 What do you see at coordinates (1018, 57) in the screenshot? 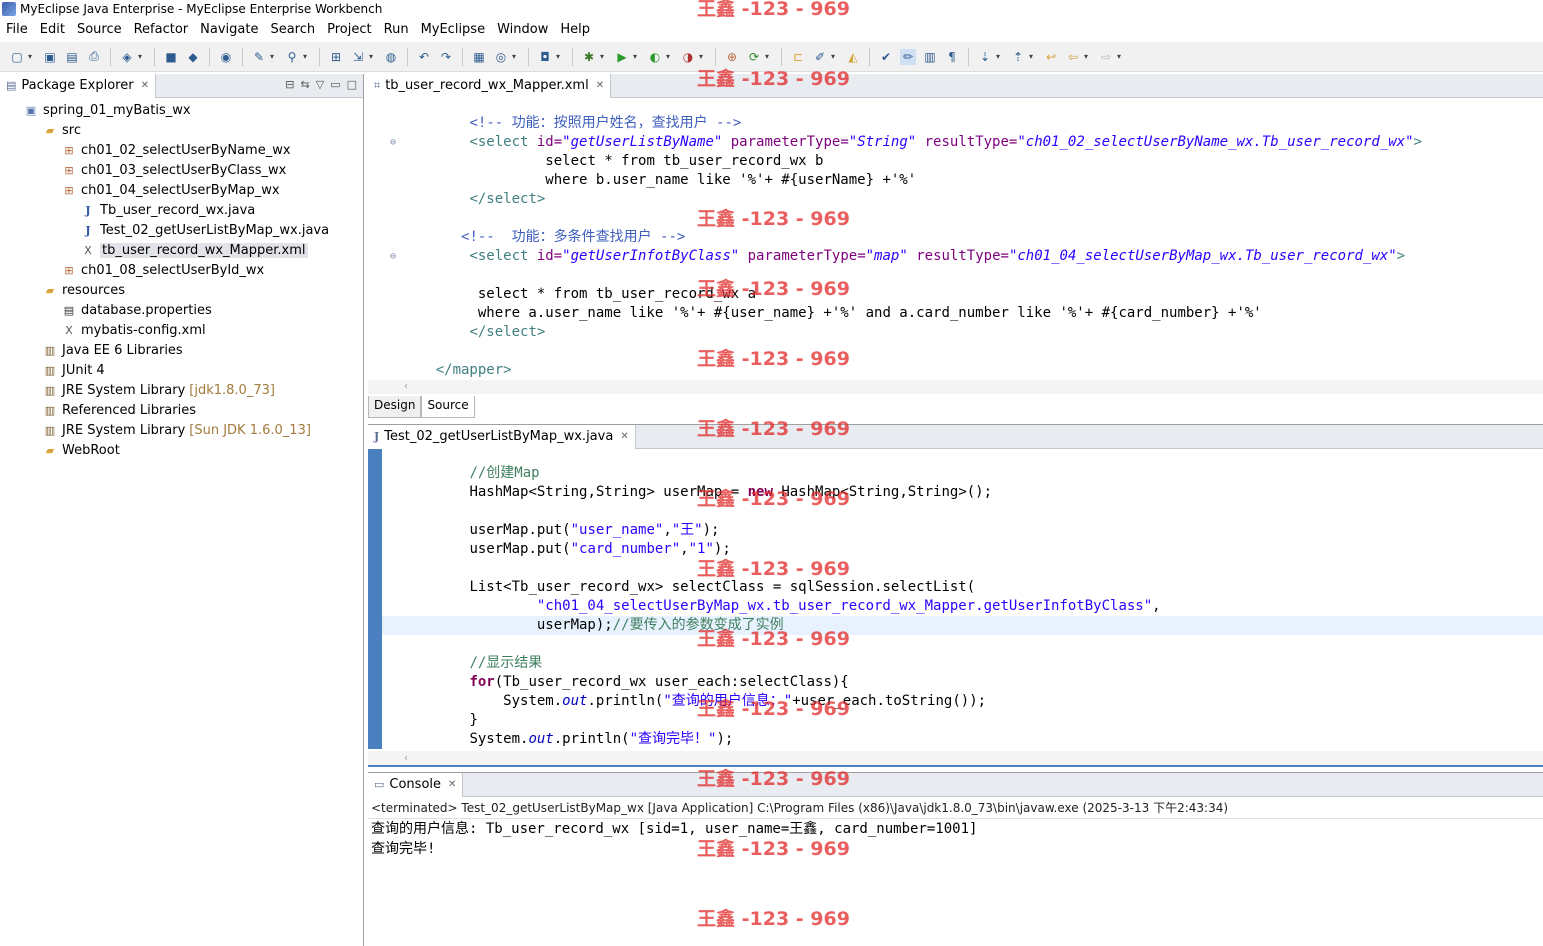
I see `prev-annotation-icon: ⇡` at bounding box center [1018, 57].